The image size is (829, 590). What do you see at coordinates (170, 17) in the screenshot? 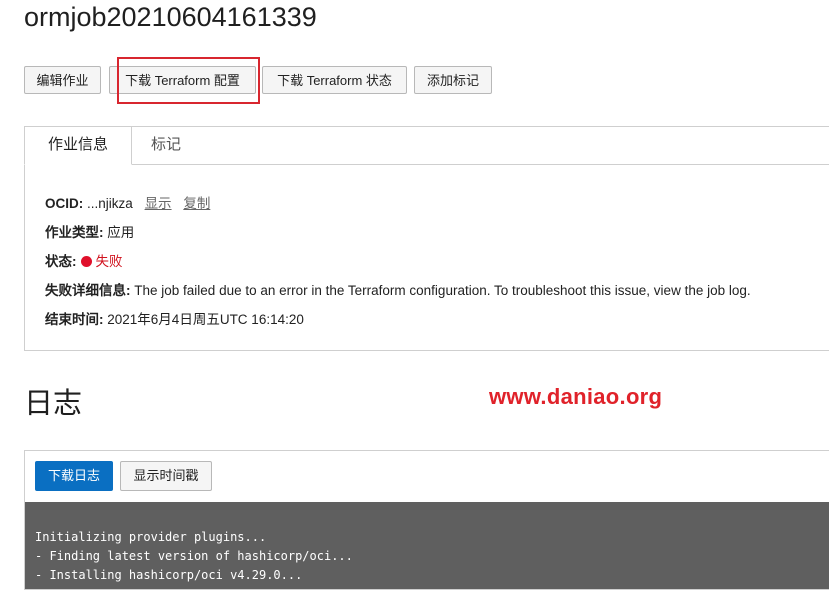
I see `page-title: ormjob20210604161339` at bounding box center [170, 17].